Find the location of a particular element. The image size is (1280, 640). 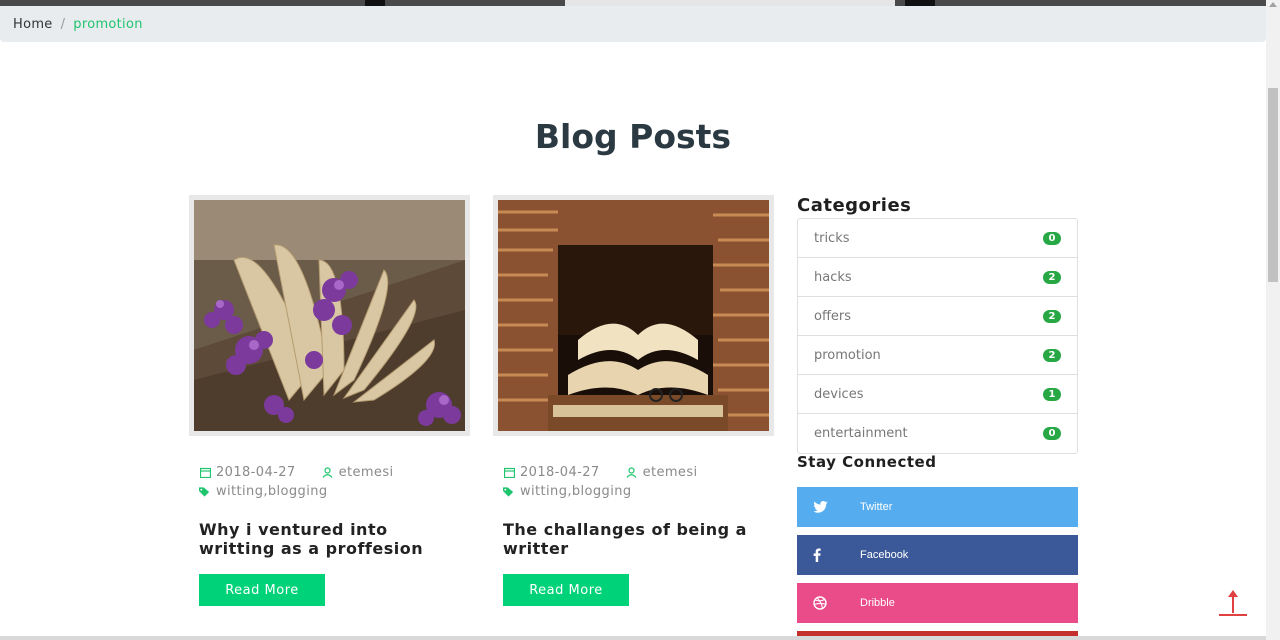

category-label: tricks is located at coordinates (832, 238).